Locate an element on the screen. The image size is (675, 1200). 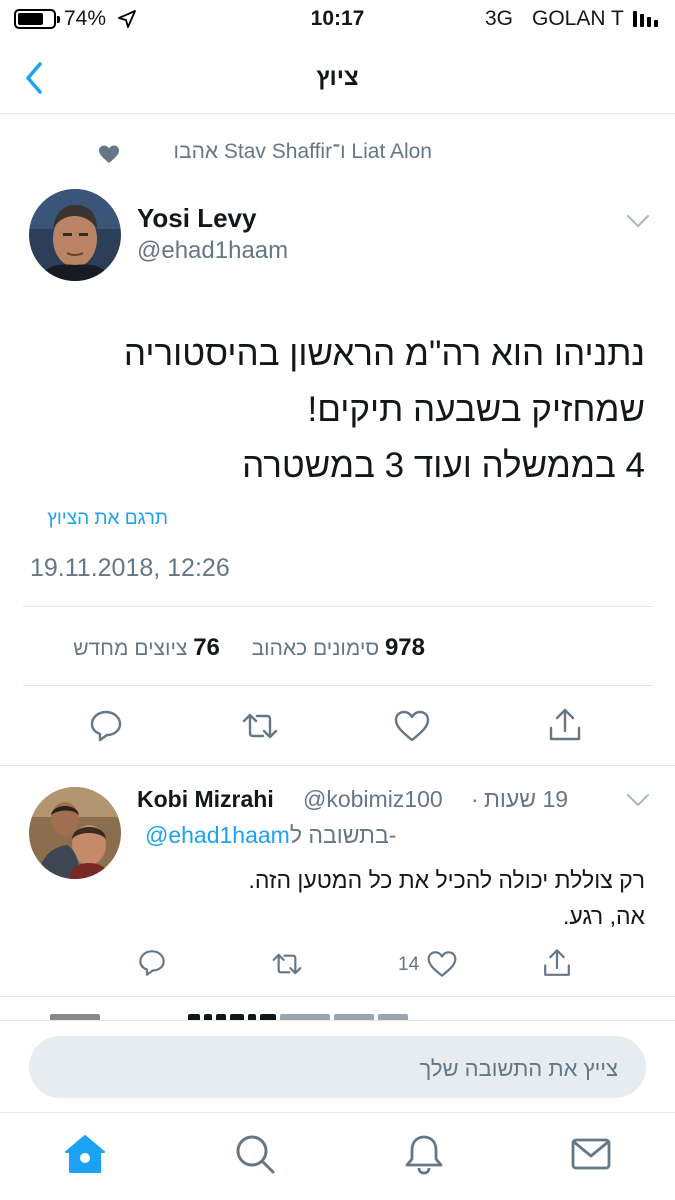
translate-tweet-link: תרגם את הציוץ is located at coordinates (107, 519).